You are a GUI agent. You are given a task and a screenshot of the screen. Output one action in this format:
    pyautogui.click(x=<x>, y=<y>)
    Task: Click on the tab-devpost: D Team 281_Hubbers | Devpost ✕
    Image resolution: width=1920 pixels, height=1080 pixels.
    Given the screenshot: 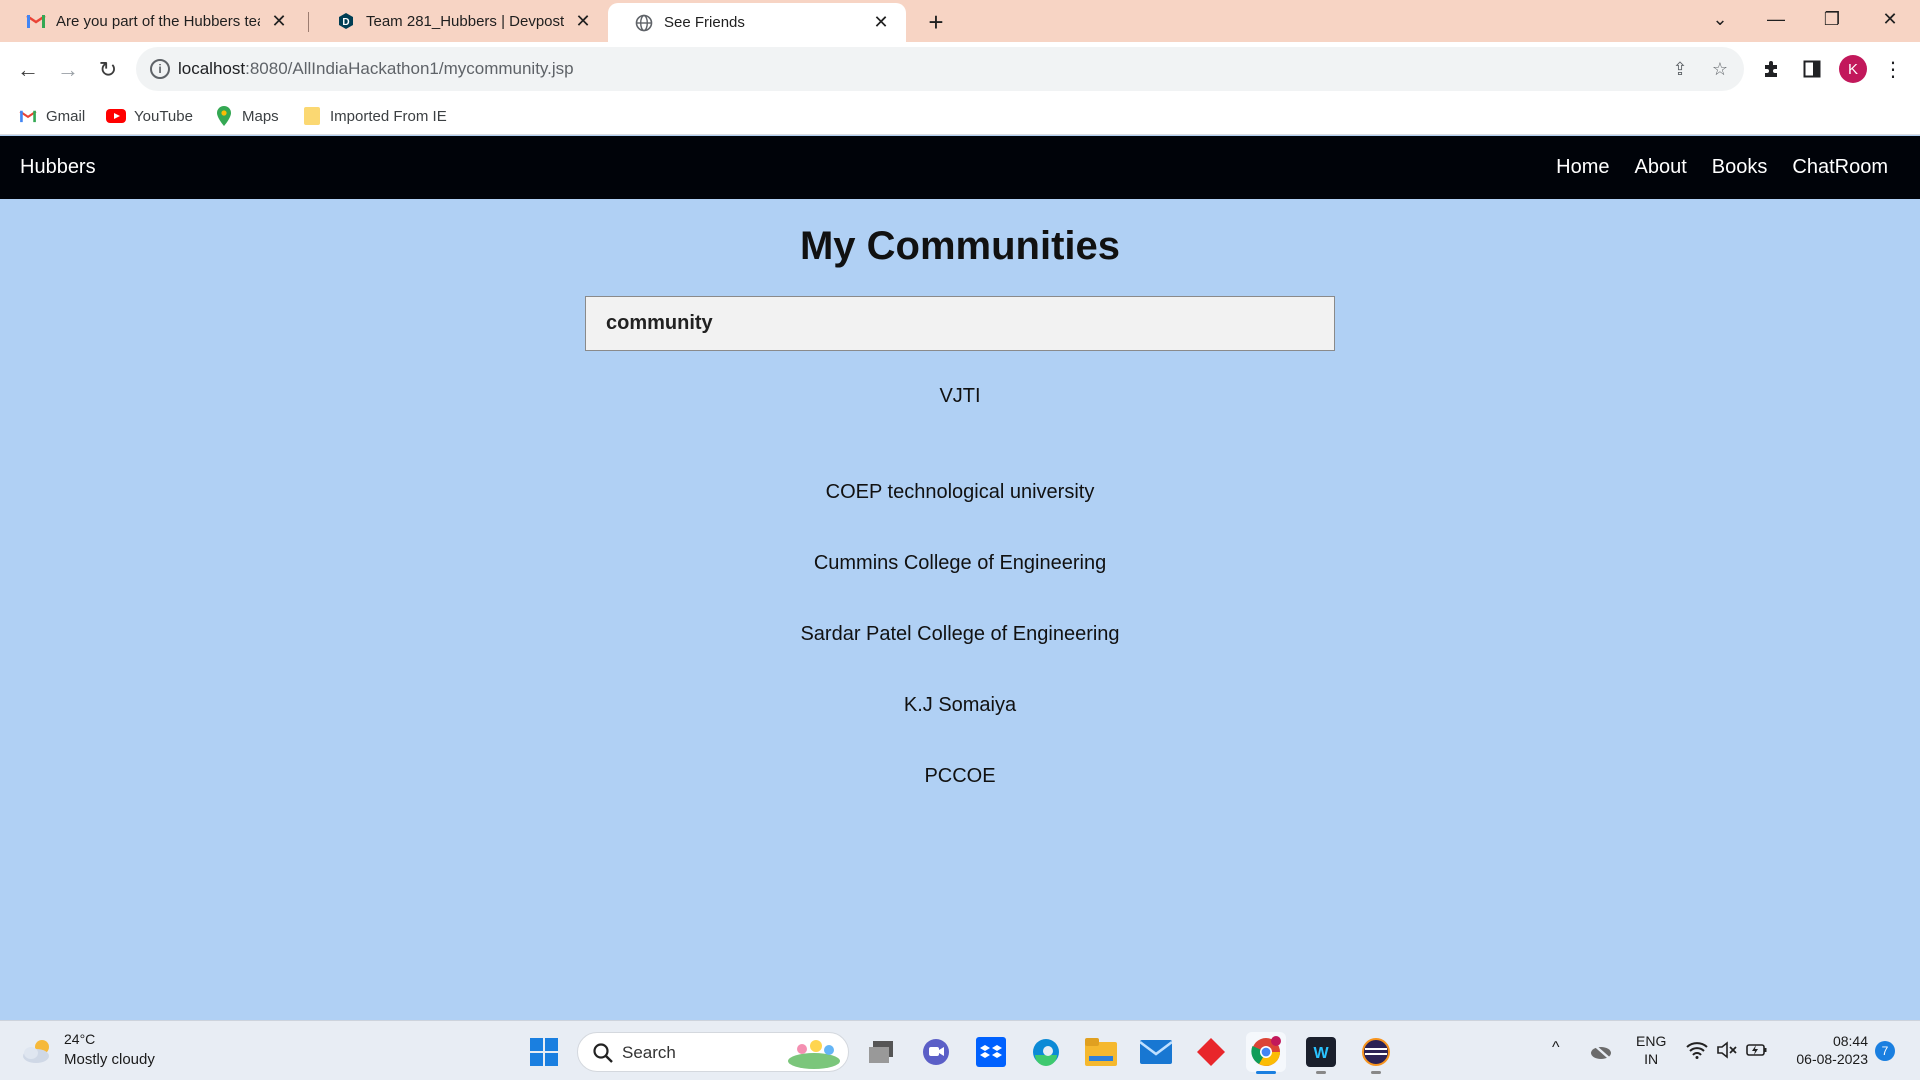 What is the action you would take?
    pyautogui.click(x=459, y=21)
    